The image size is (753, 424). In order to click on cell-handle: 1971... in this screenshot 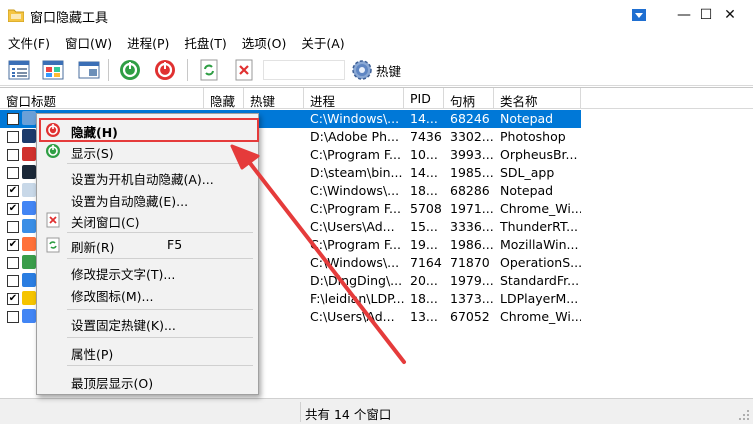, I will do `click(472, 208)`.